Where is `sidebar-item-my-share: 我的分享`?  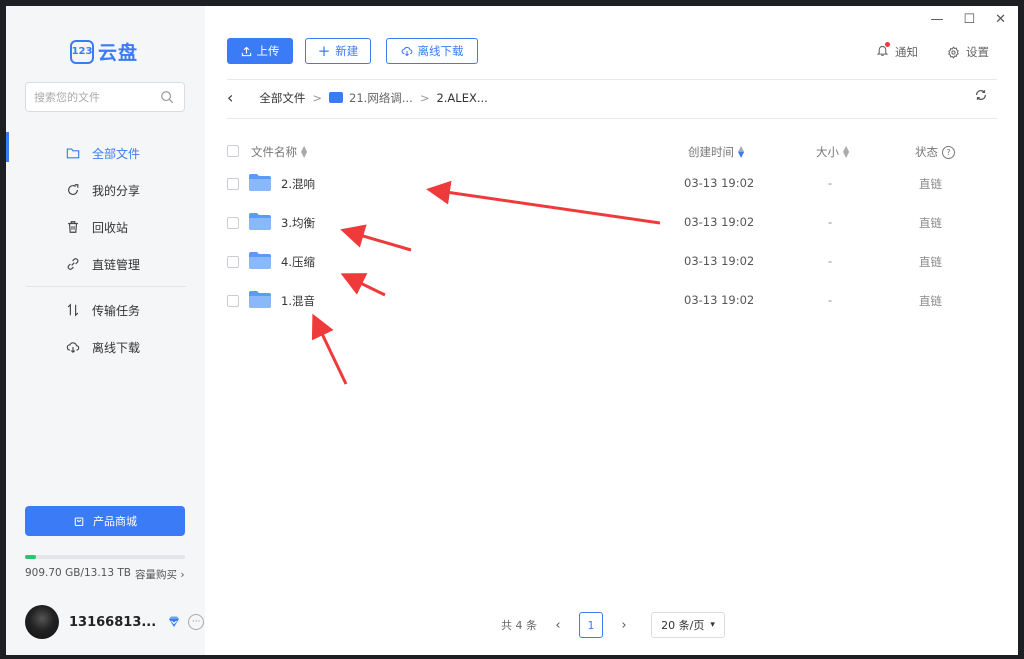
sidebar-item-my-share: 我的分享 is located at coordinates (103, 190).